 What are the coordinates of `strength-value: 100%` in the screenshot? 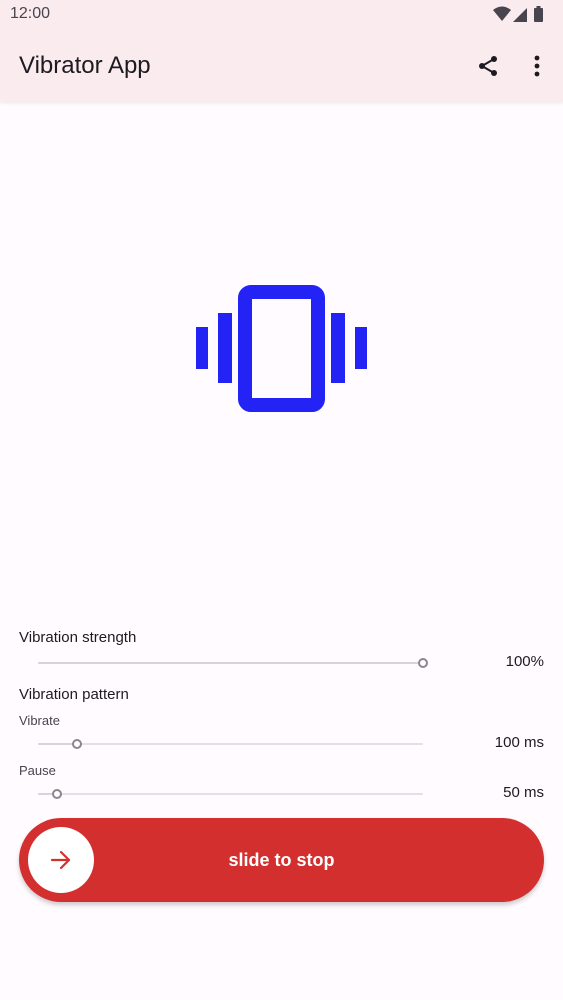 It's located at (524, 661).